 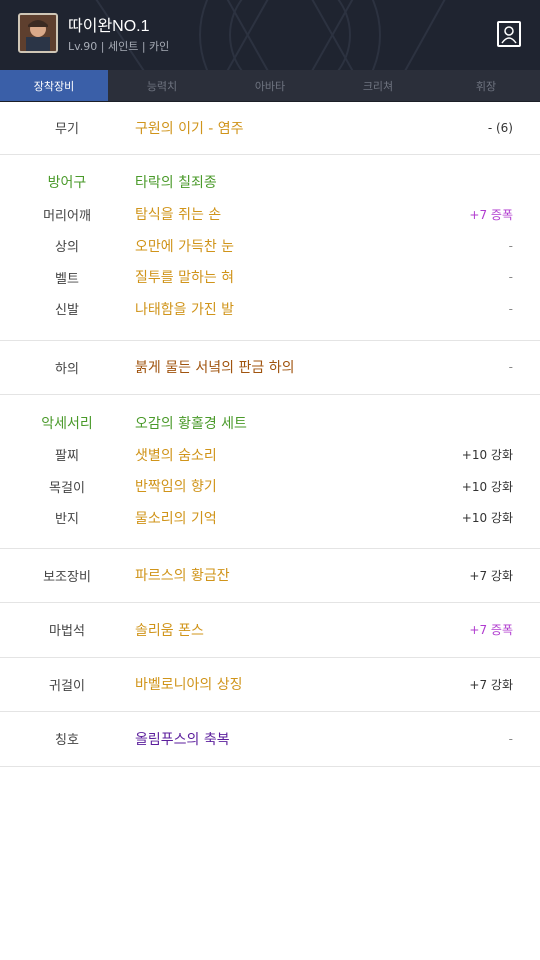 I want to click on earring-section: 귀걸이 바벨로니아의 상징 +7 강화, so click(x=270, y=685).